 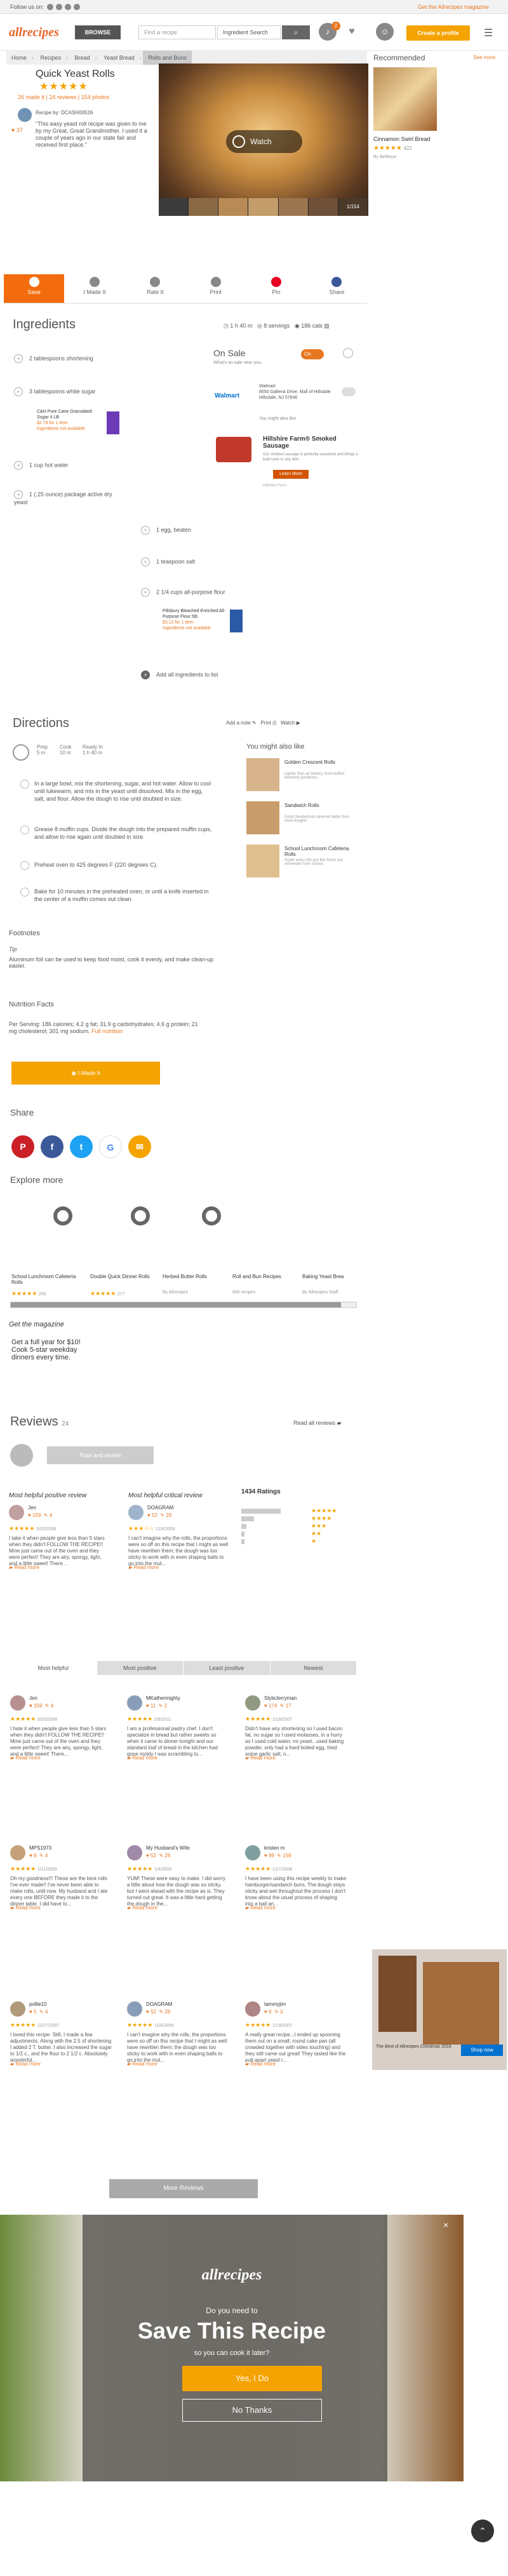 What do you see at coordinates (314, 1668) in the screenshot?
I see `tab-newest: Newest` at bounding box center [314, 1668].